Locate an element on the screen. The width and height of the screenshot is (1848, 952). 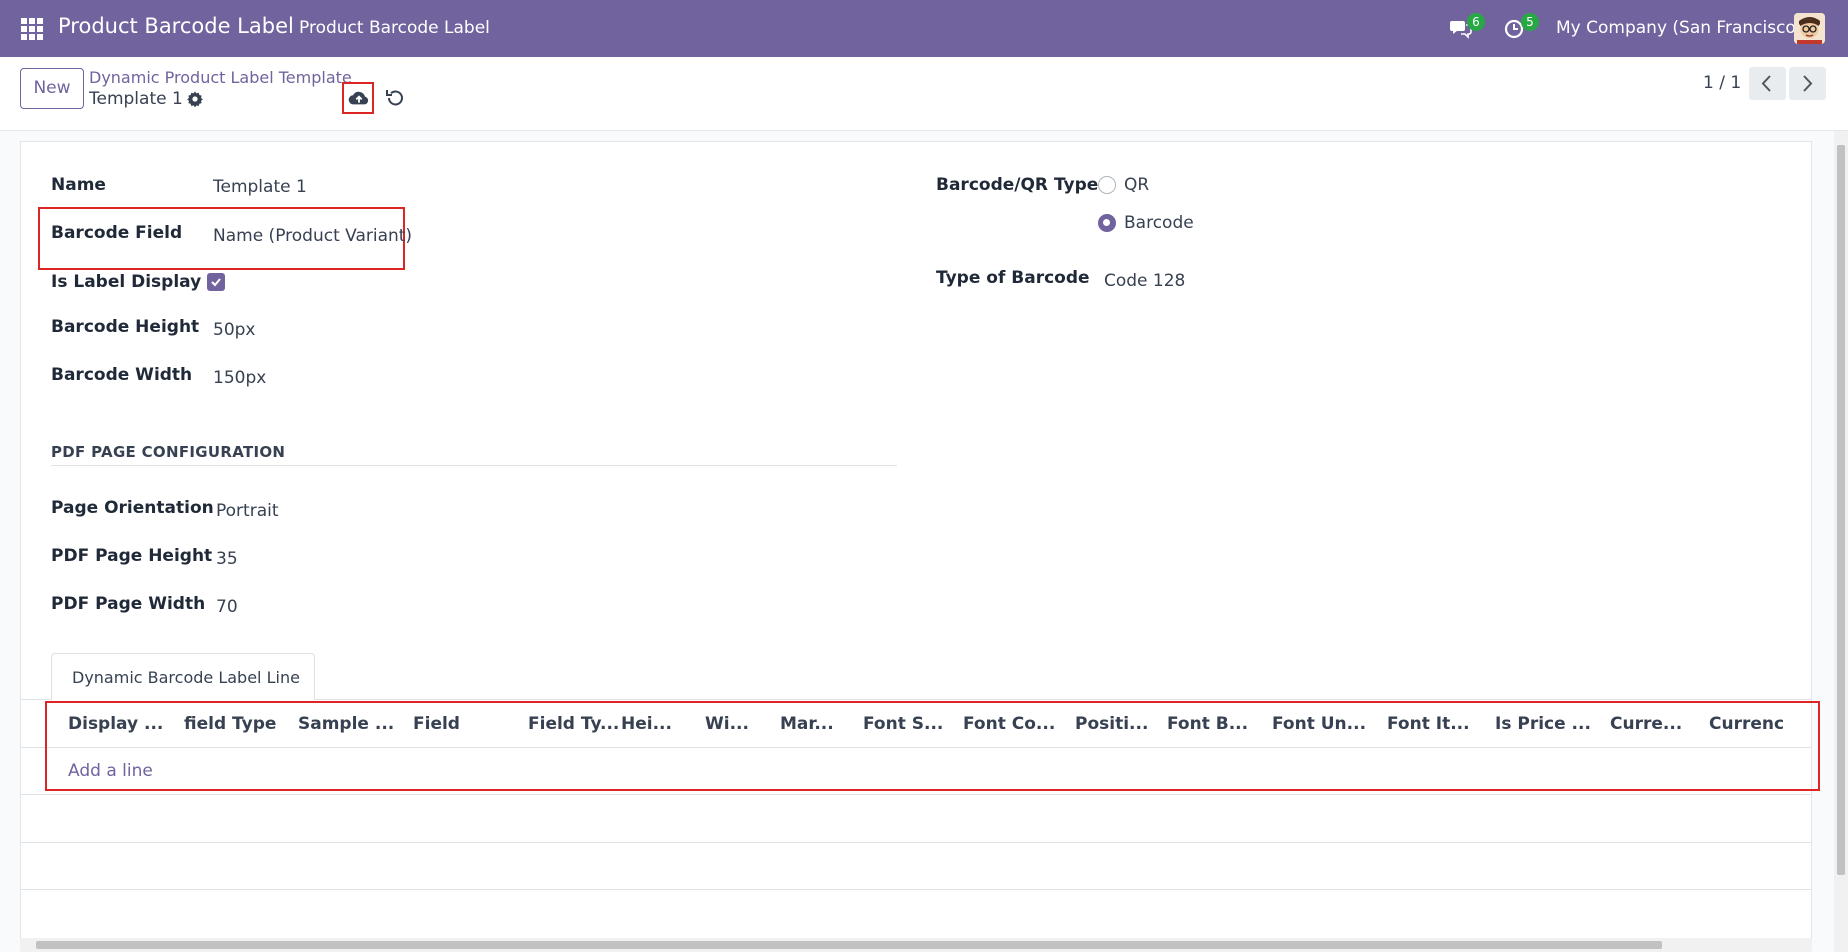
menu-product-barcode-label: Product Barcode Label is located at coordinates (394, 28).